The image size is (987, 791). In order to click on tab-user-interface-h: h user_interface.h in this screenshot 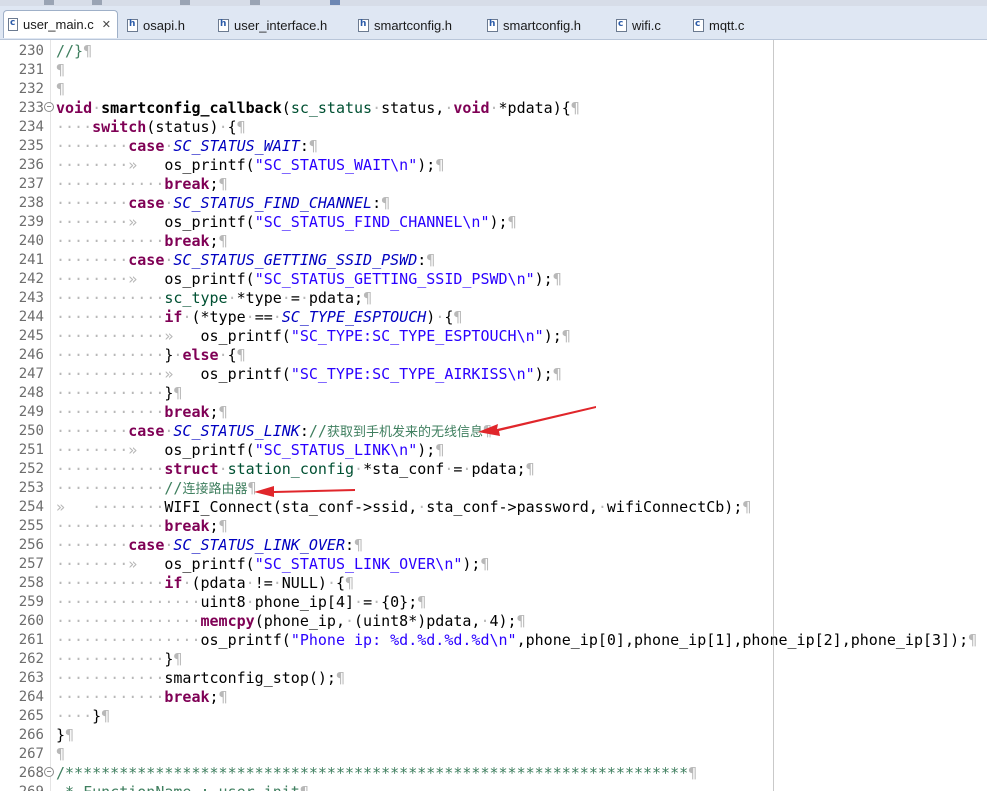, I will do `click(272, 25)`.